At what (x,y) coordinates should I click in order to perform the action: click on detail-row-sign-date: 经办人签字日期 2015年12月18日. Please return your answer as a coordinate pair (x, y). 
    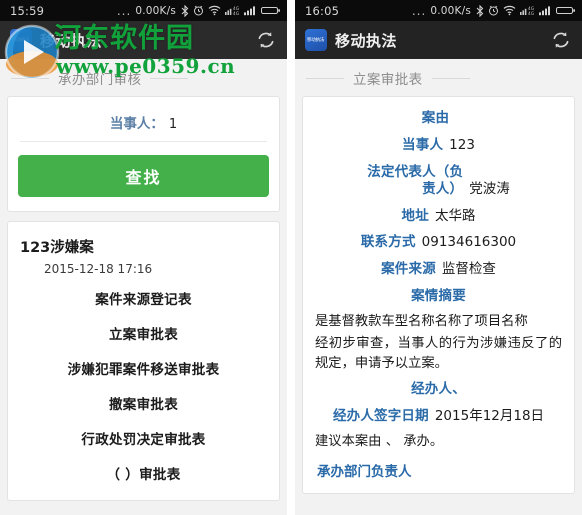
    Looking at the image, I should click on (438, 416).